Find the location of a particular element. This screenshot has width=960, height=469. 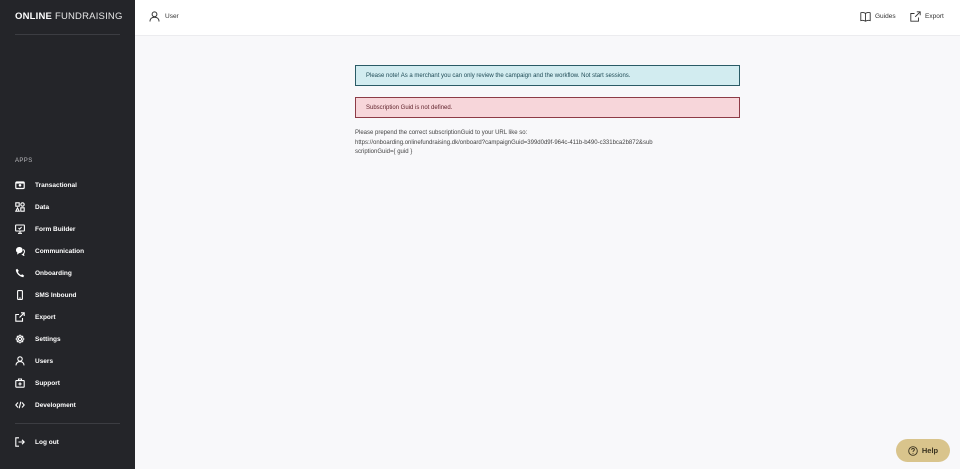

phone-icon is located at coordinates (20, 273).